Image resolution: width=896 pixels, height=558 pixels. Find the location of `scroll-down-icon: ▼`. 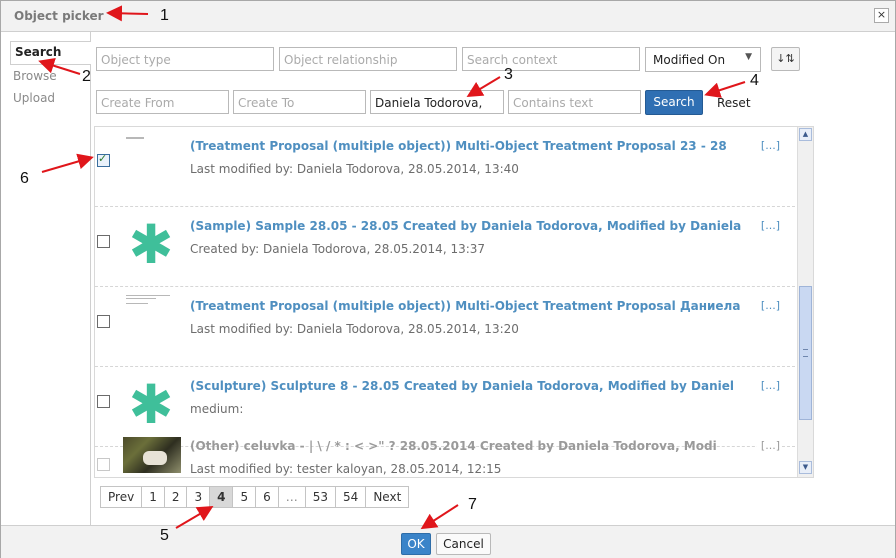

scroll-down-icon: ▼ is located at coordinates (805, 467).